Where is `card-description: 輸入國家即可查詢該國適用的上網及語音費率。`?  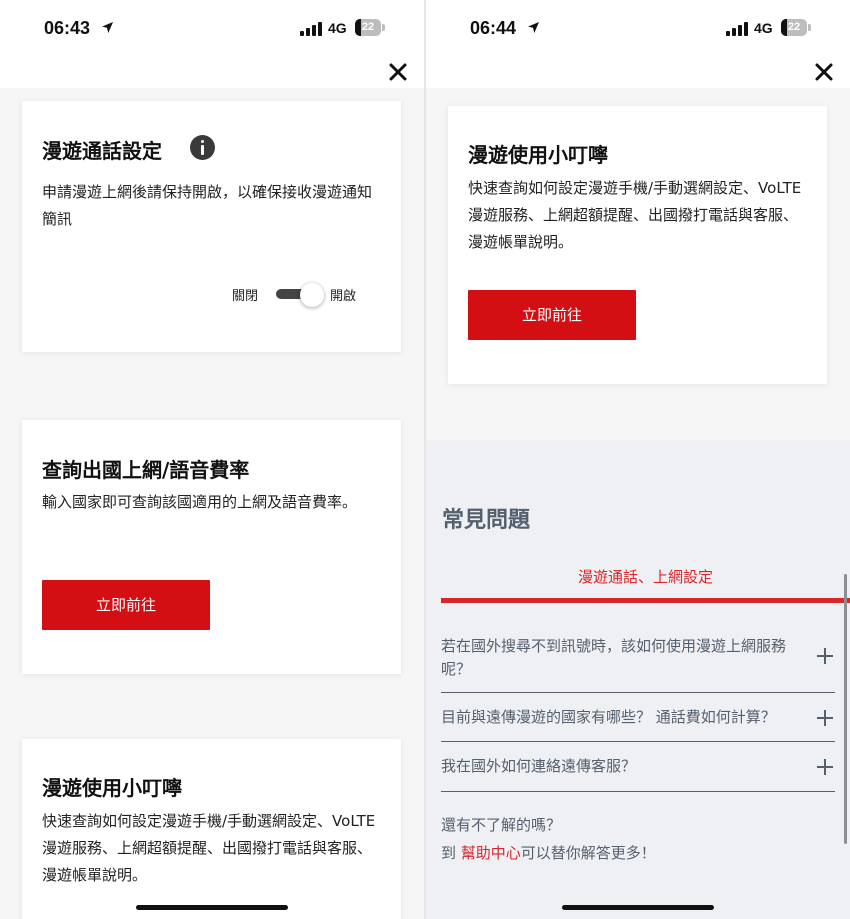 card-description: 輸入國家即可查詢該國適用的上網及語音費率。 is located at coordinates (200, 502).